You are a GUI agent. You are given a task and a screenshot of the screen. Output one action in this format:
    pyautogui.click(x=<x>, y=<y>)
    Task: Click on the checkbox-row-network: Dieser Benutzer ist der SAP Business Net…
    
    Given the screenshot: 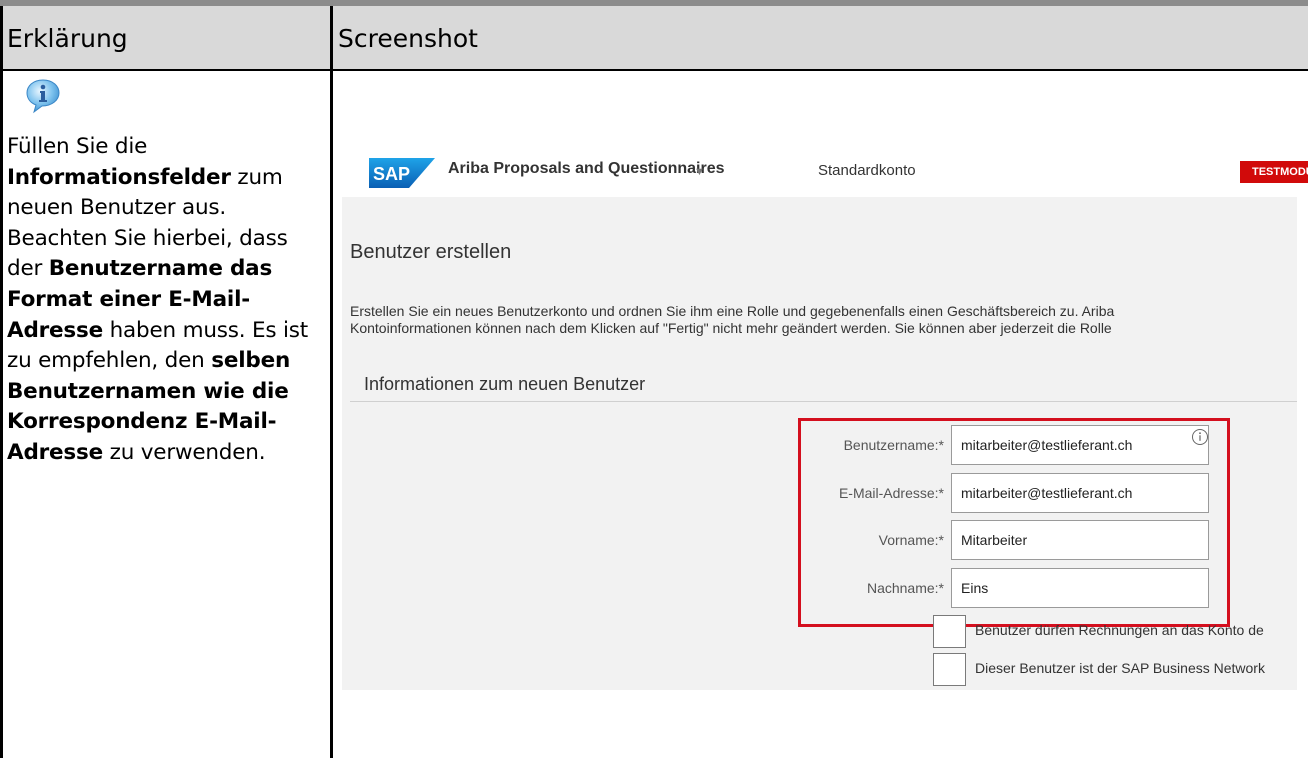 What is the action you would take?
    pyautogui.click(x=1115, y=670)
    